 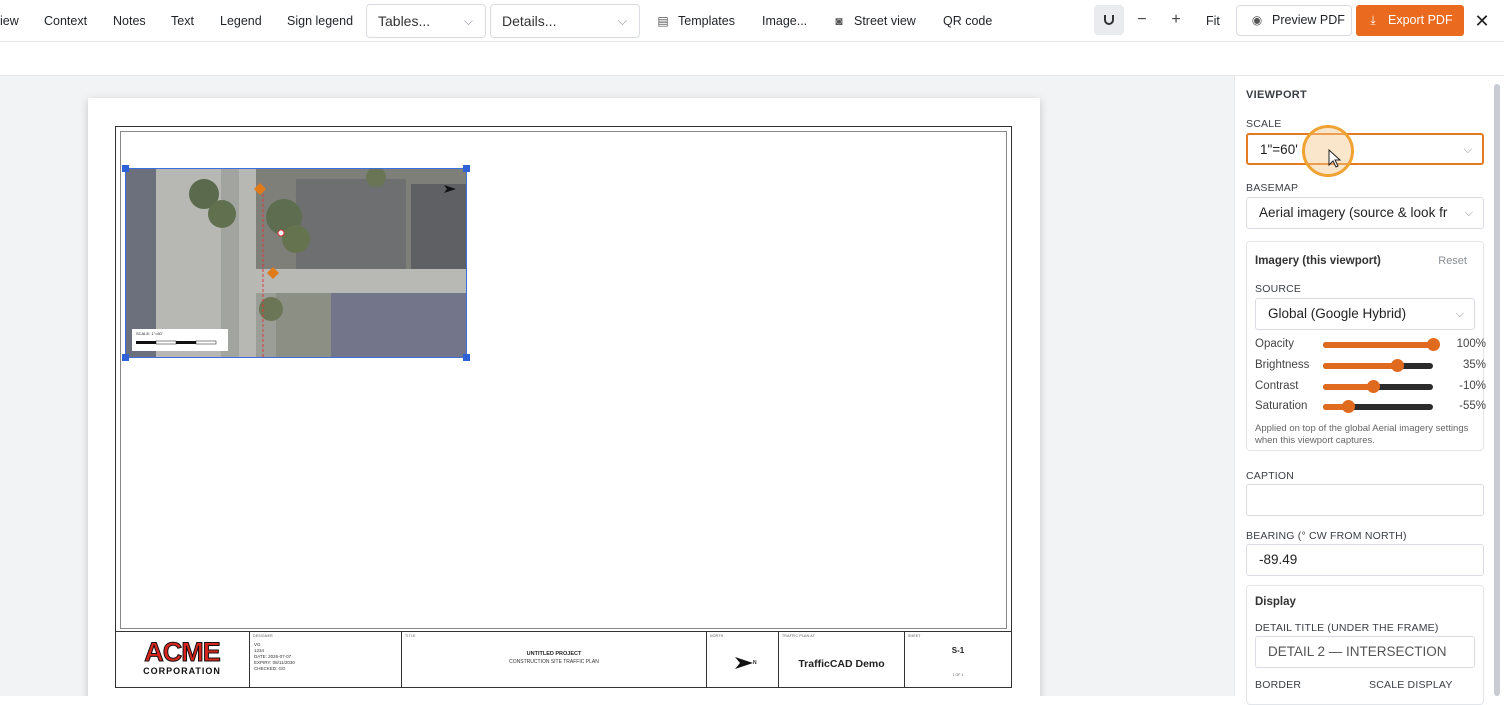 What do you see at coordinates (1275, 602) in the screenshot?
I see `display-title: Display` at bounding box center [1275, 602].